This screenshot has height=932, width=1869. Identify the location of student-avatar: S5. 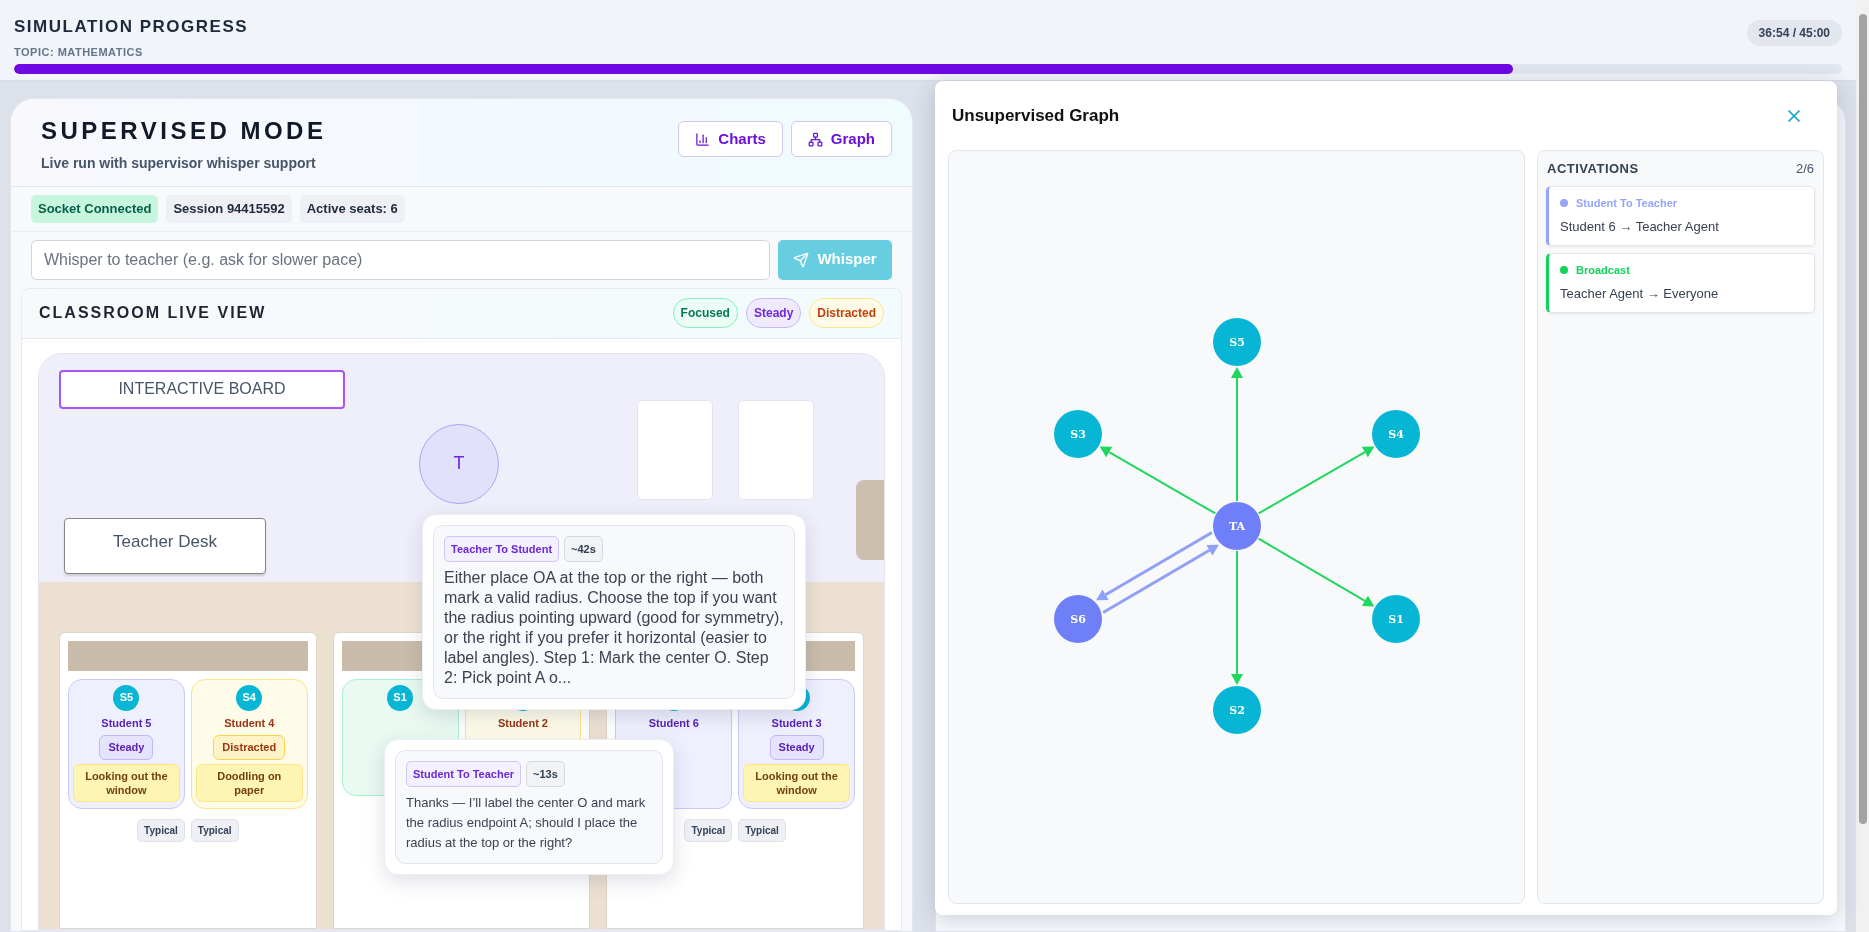
(126, 697).